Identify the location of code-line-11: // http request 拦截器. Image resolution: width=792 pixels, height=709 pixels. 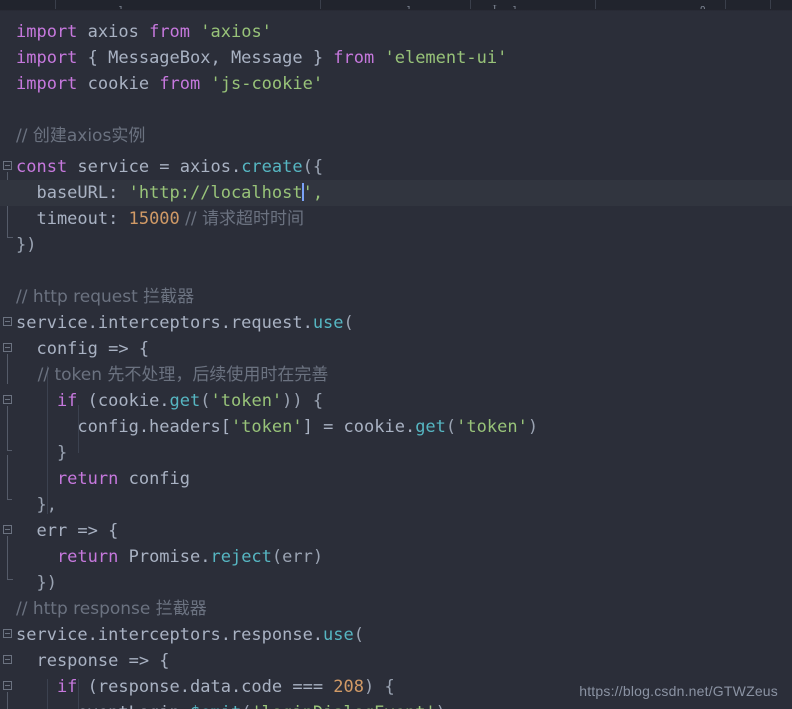
(396, 297).